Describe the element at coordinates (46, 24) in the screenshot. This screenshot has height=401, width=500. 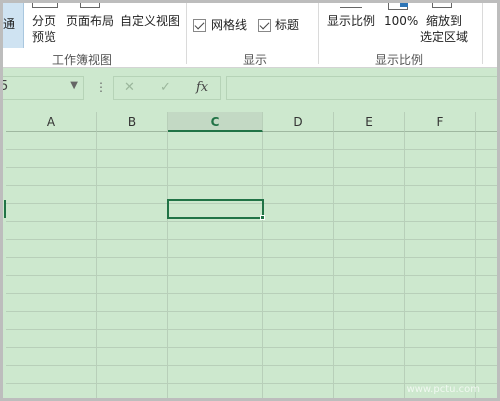
I see `page-break-preview-button: 分页 预览` at that location.